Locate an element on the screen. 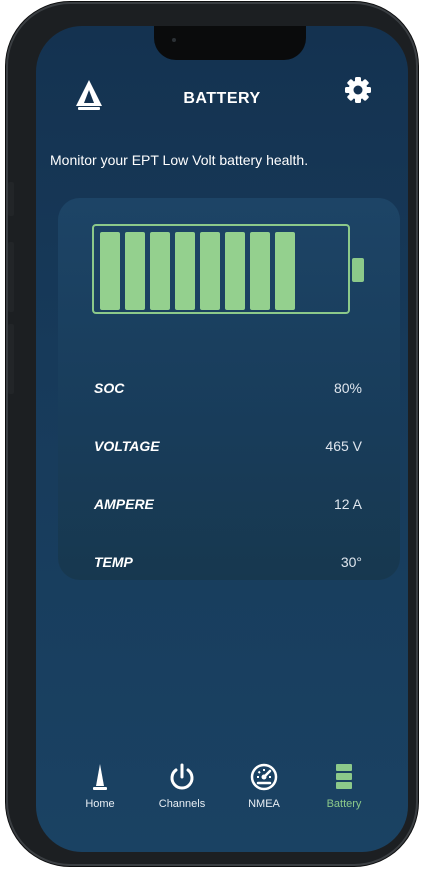 The image size is (424, 869). camera-dot is located at coordinates (174, 40).